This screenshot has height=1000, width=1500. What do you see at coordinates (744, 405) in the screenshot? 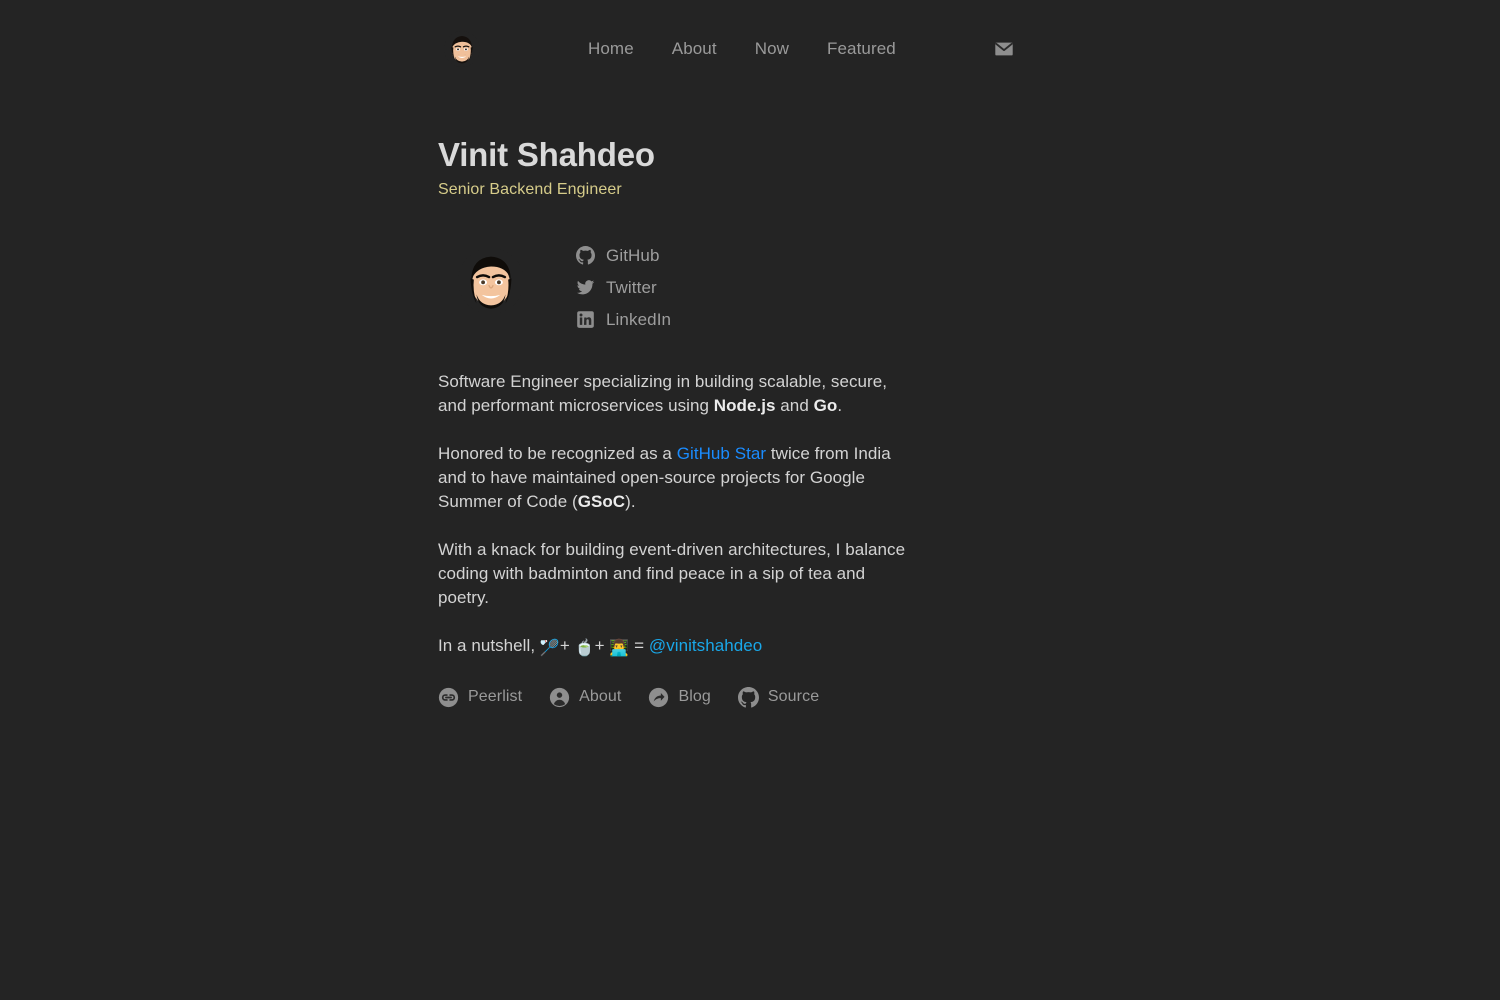
I see `bio-p1-nodejs: Node.js` at bounding box center [744, 405].